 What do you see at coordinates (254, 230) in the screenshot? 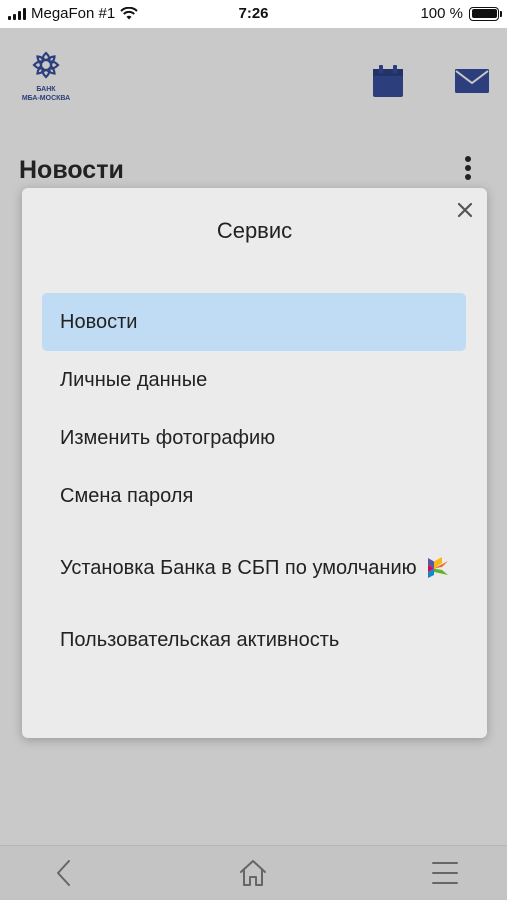
I see `modal-title: Сервис` at bounding box center [254, 230].